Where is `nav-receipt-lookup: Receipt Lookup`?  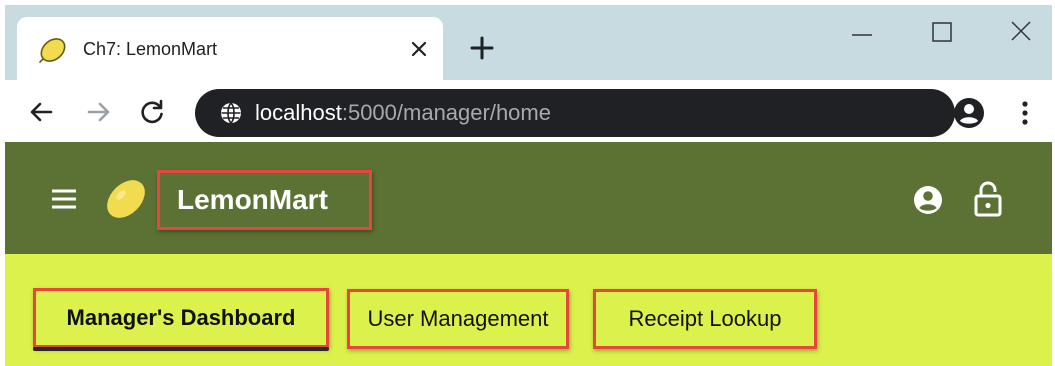 nav-receipt-lookup: Receipt Lookup is located at coordinates (705, 319).